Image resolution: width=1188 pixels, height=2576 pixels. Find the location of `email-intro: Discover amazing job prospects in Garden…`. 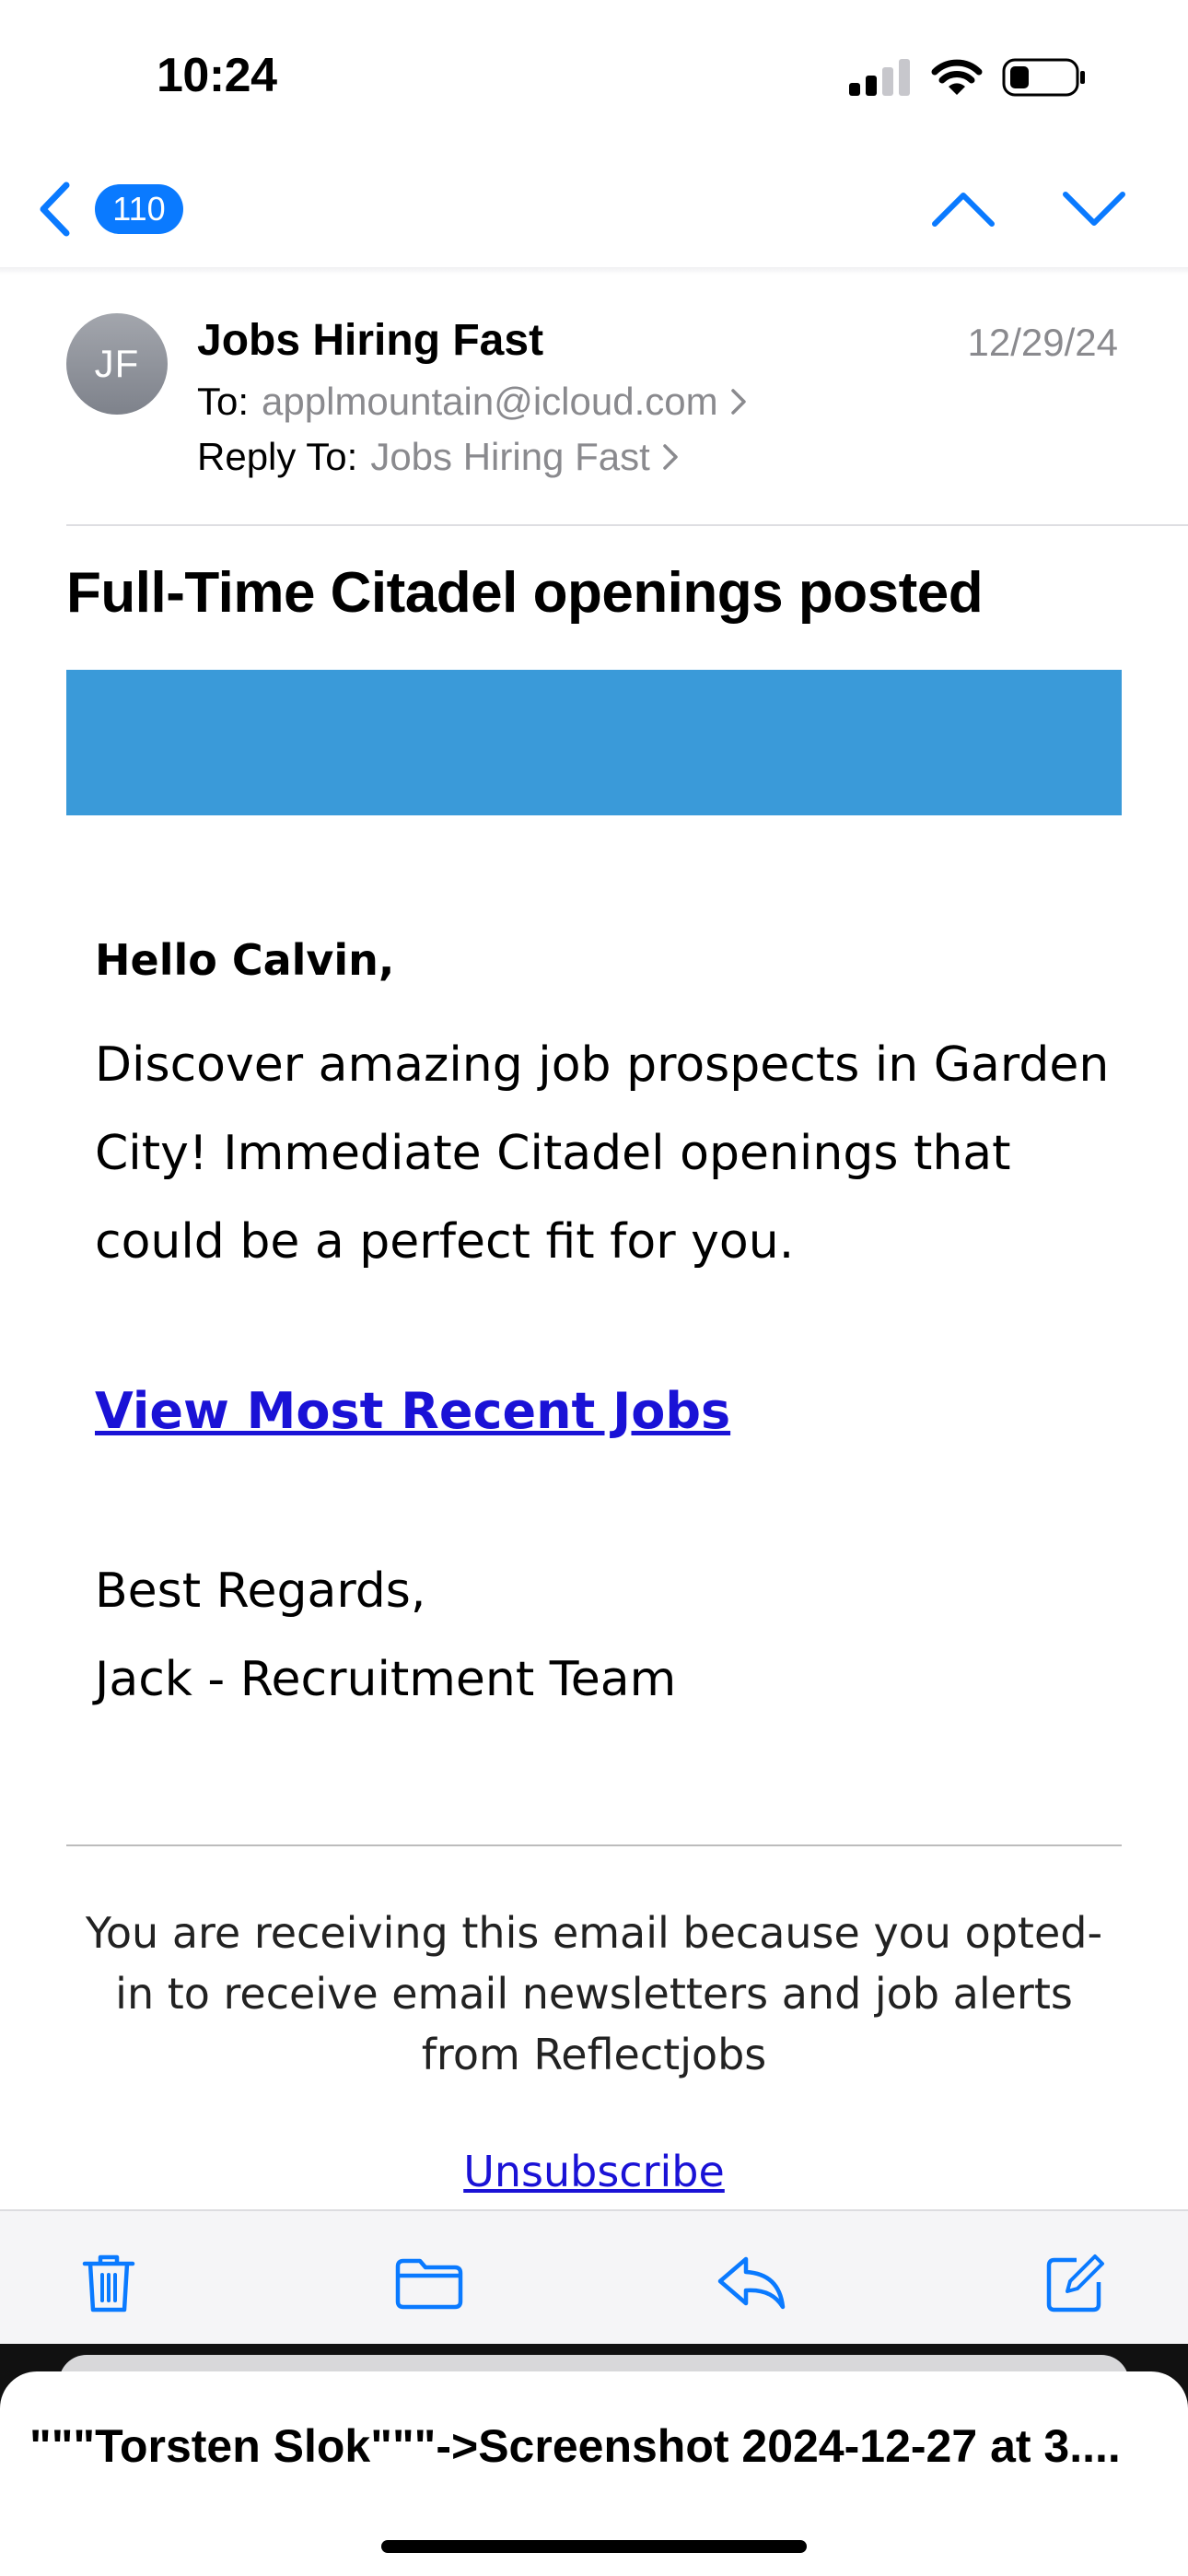

email-intro: Discover amazing job prospects in Garden… is located at coordinates (602, 1153).